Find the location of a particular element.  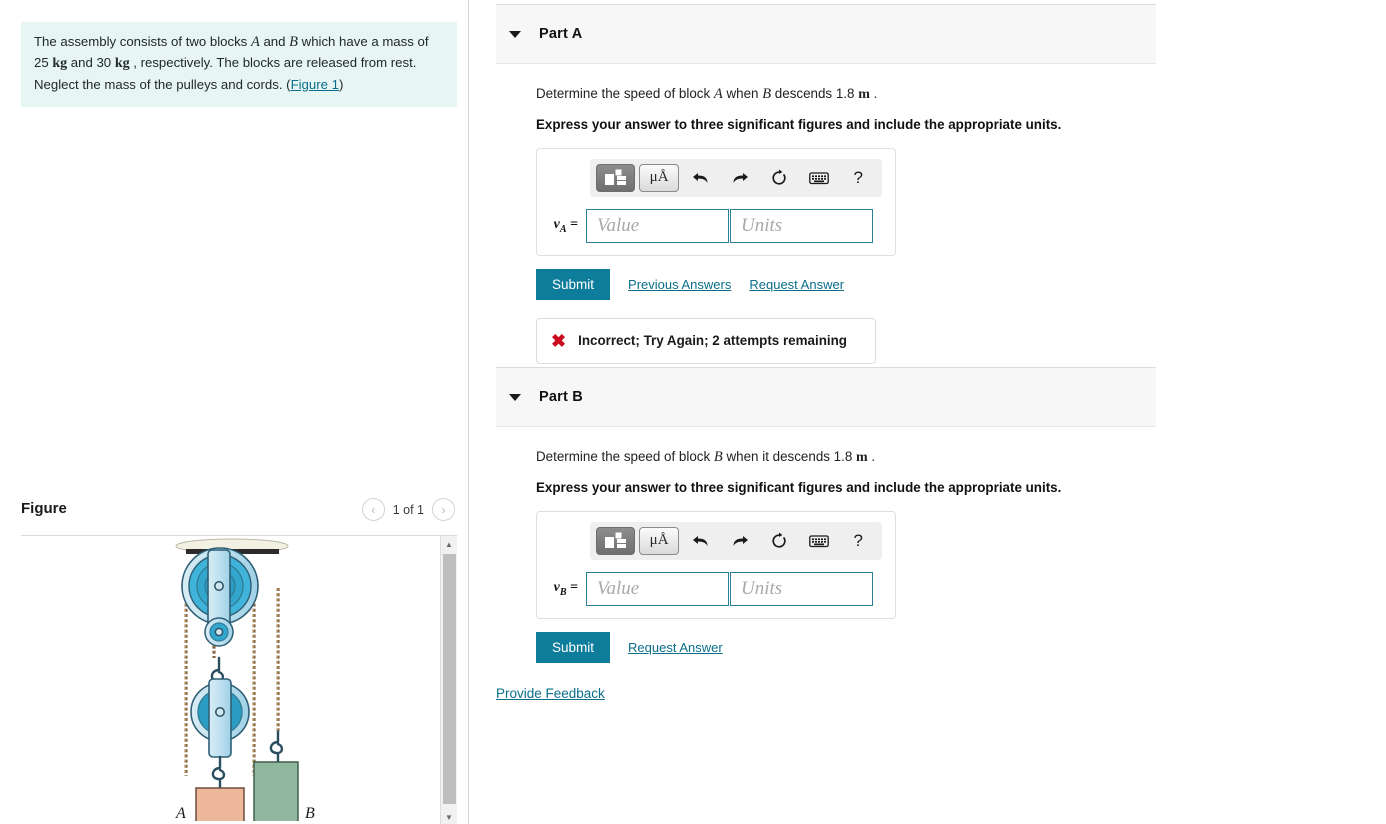

part-b-value-input is located at coordinates (657, 588).